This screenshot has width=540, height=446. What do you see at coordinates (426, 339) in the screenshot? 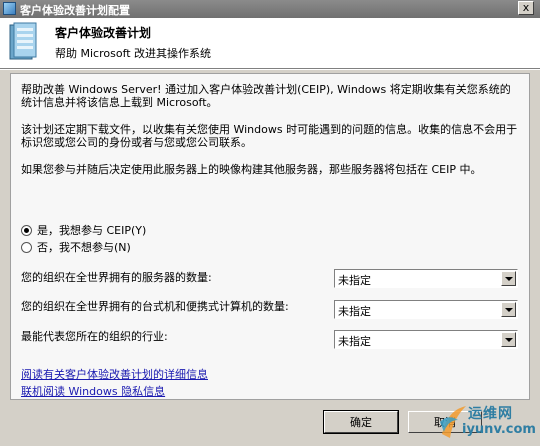
I see `industry-select: 未指定` at bounding box center [426, 339].